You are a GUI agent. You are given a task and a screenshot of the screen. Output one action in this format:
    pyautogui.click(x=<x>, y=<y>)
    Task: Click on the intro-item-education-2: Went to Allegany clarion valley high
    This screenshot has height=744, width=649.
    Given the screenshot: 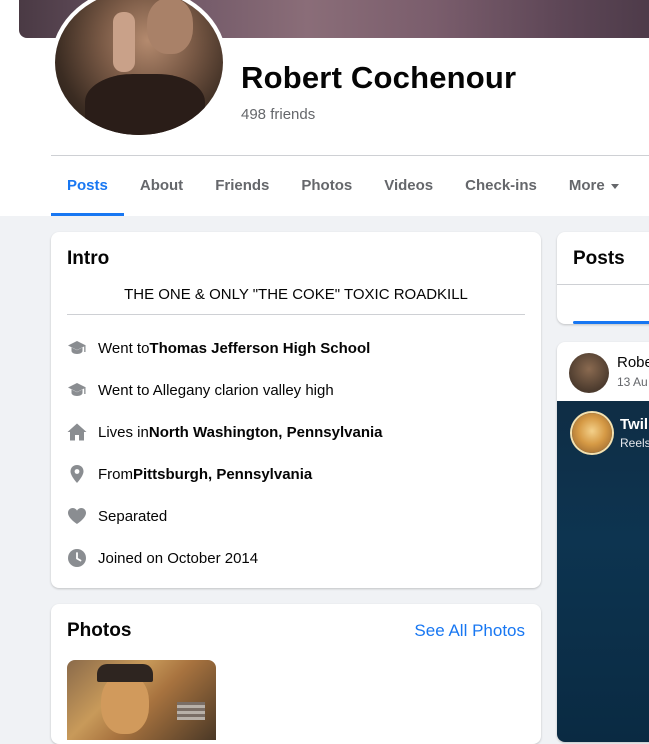 What is the action you would take?
    pyautogui.click(x=200, y=390)
    